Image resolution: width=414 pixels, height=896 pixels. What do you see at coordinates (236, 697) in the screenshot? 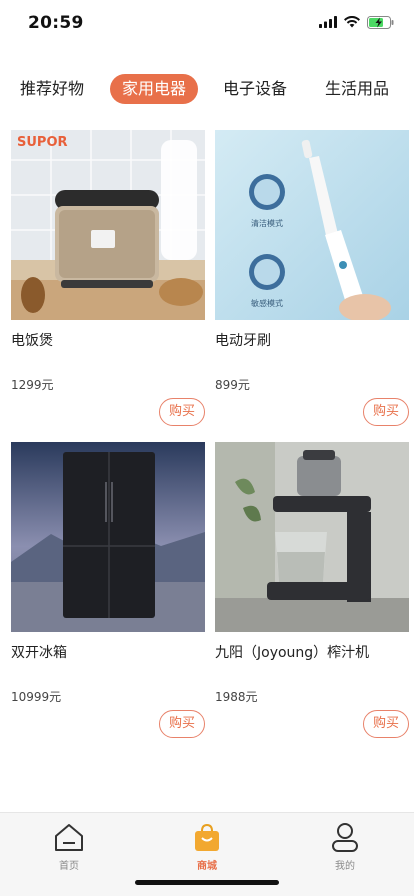
I see `product-price: 1988元` at bounding box center [236, 697].